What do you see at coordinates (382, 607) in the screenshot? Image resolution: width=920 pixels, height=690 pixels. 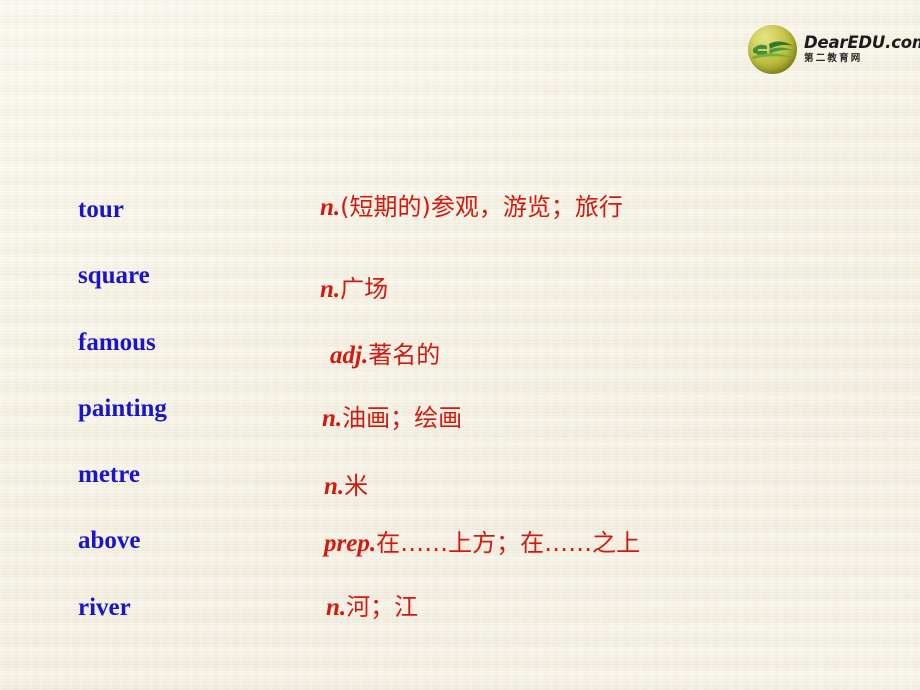 I see `meaning-text: 河；江` at bounding box center [382, 607].